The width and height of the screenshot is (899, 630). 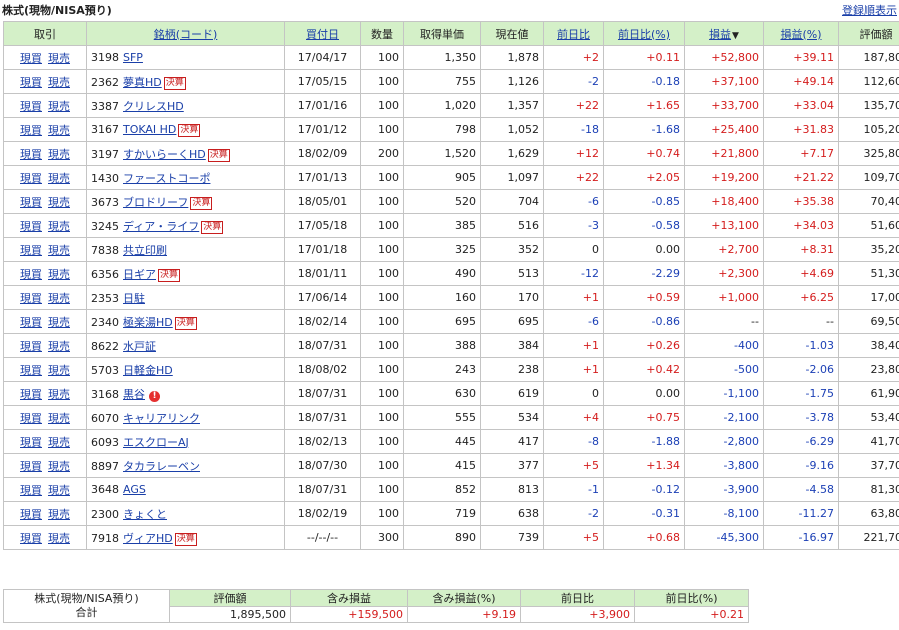 I want to click on col-name-label: 銘柄(コード), so click(x=186, y=34).